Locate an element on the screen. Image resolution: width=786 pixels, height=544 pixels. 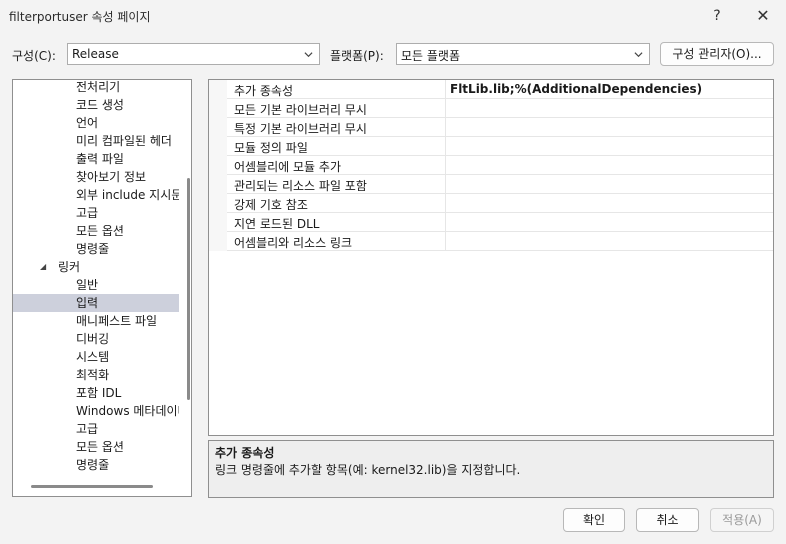
tree-item-label: 찾아보기 정보 is located at coordinates (111, 177).